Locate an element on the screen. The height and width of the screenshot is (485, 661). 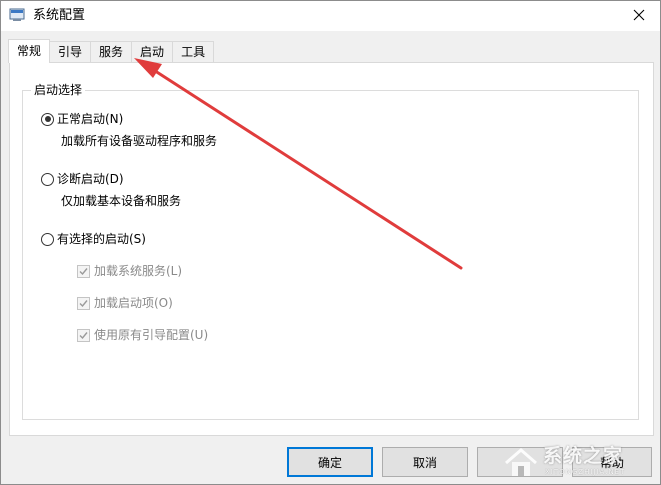
ok-button: 确定 is located at coordinates (330, 462).